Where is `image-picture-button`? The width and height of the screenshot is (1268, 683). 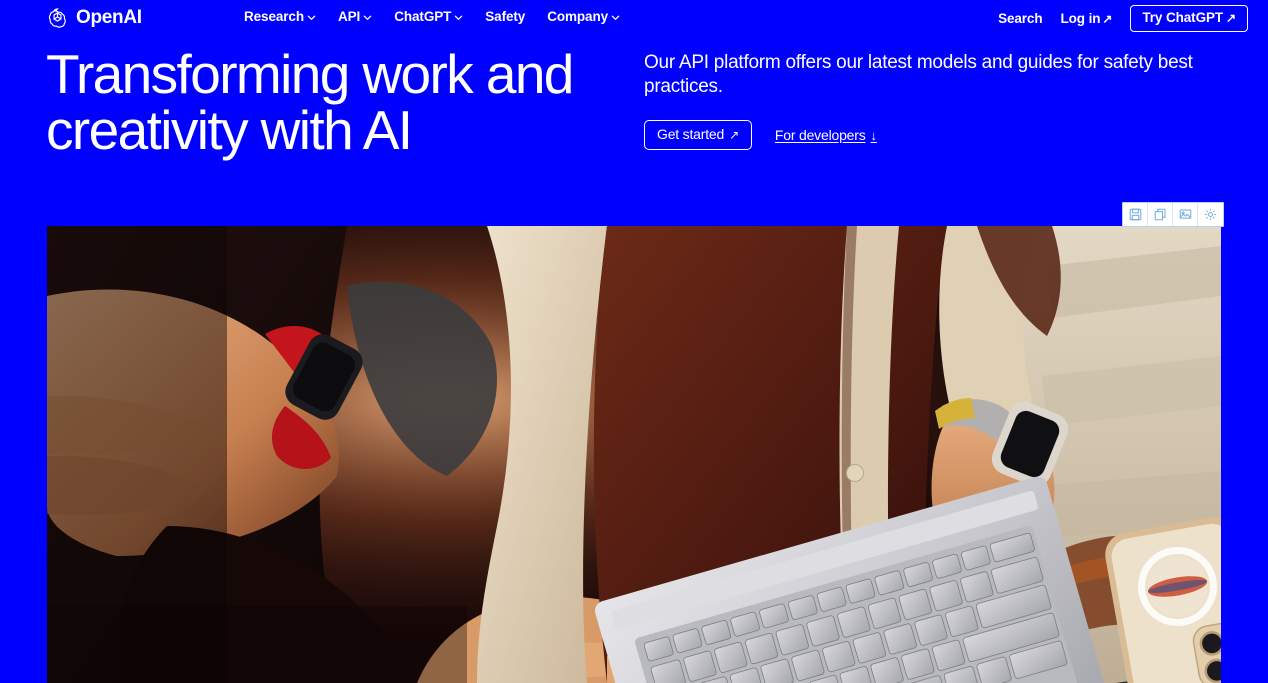 image-picture-button is located at coordinates (1185, 214).